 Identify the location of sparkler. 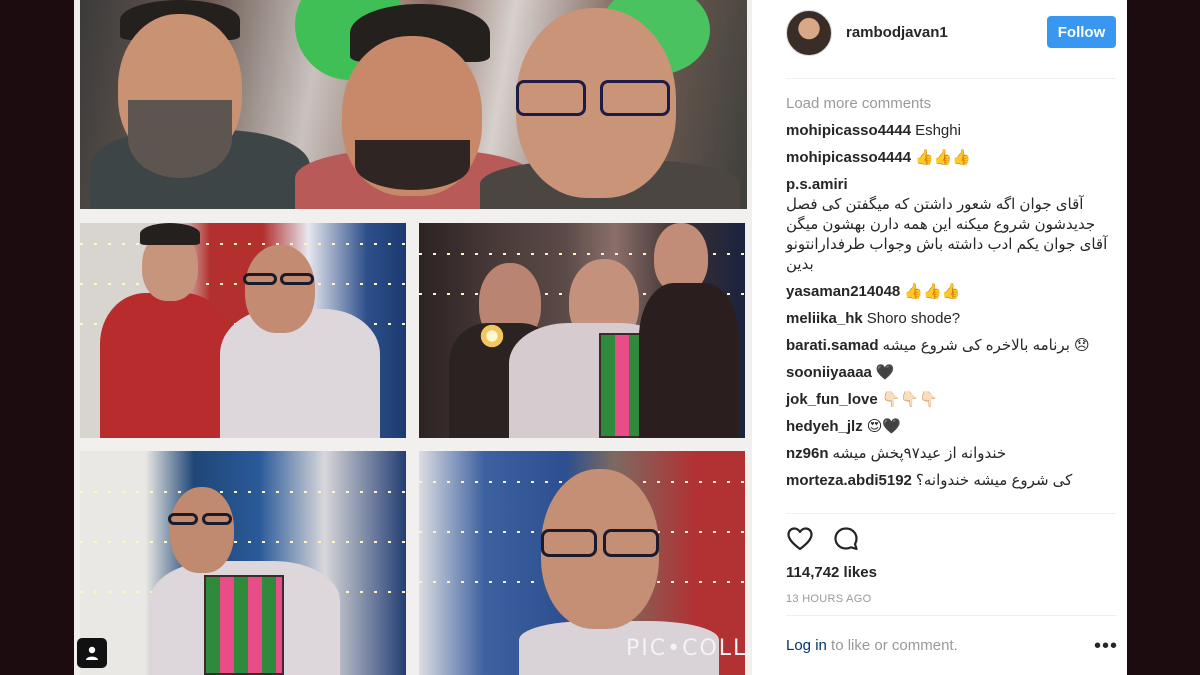
(492, 336).